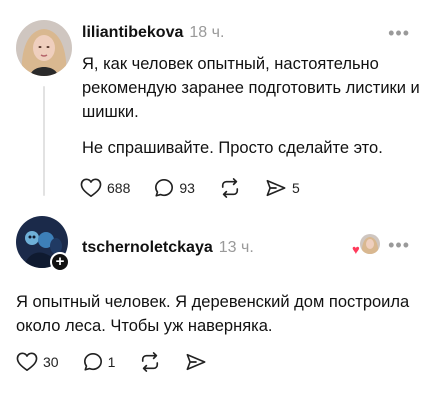  What do you see at coordinates (356, 249) in the screenshot?
I see `heart-icon: ♥` at bounding box center [356, 249].